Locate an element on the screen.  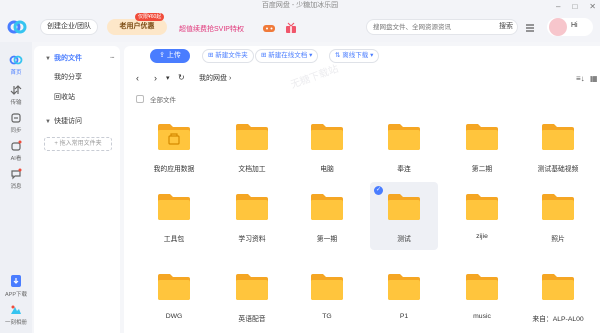
rail-label: 消息 is located at coordinates (16, 187).